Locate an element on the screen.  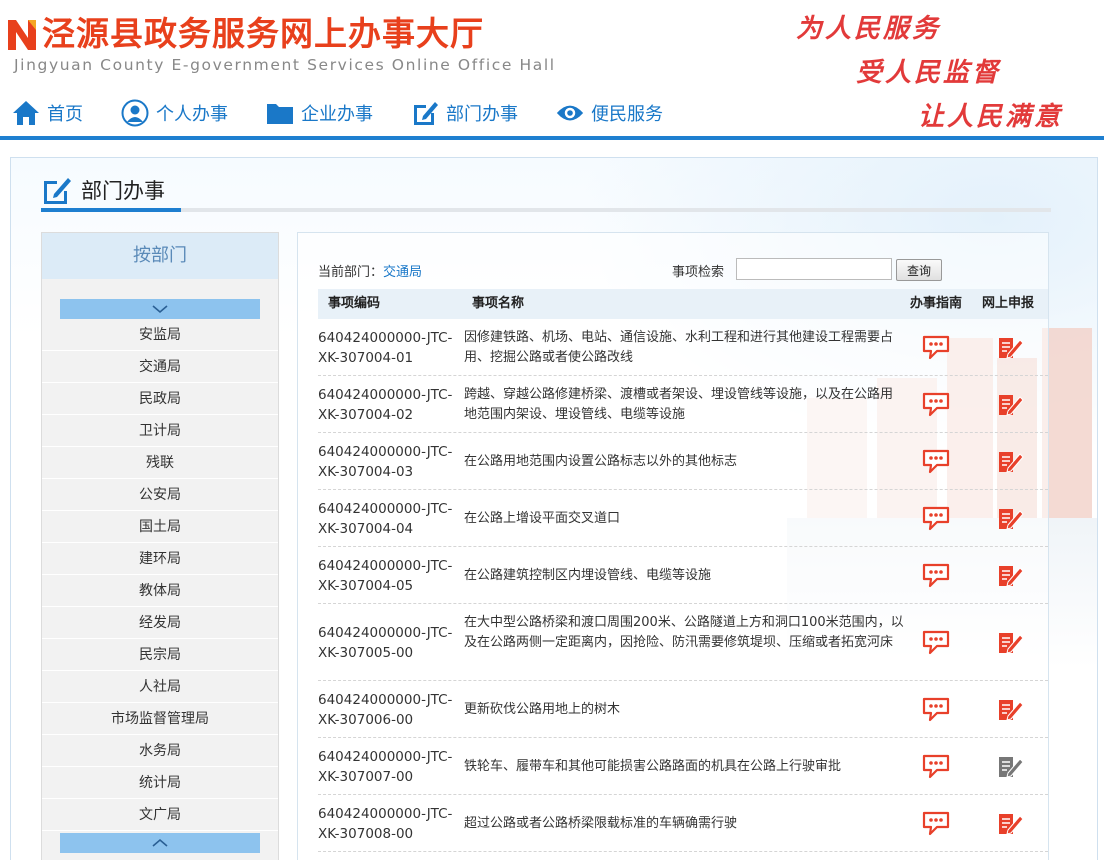
sidebar-item-15: 文广局 is located at coordinates (160, 815).